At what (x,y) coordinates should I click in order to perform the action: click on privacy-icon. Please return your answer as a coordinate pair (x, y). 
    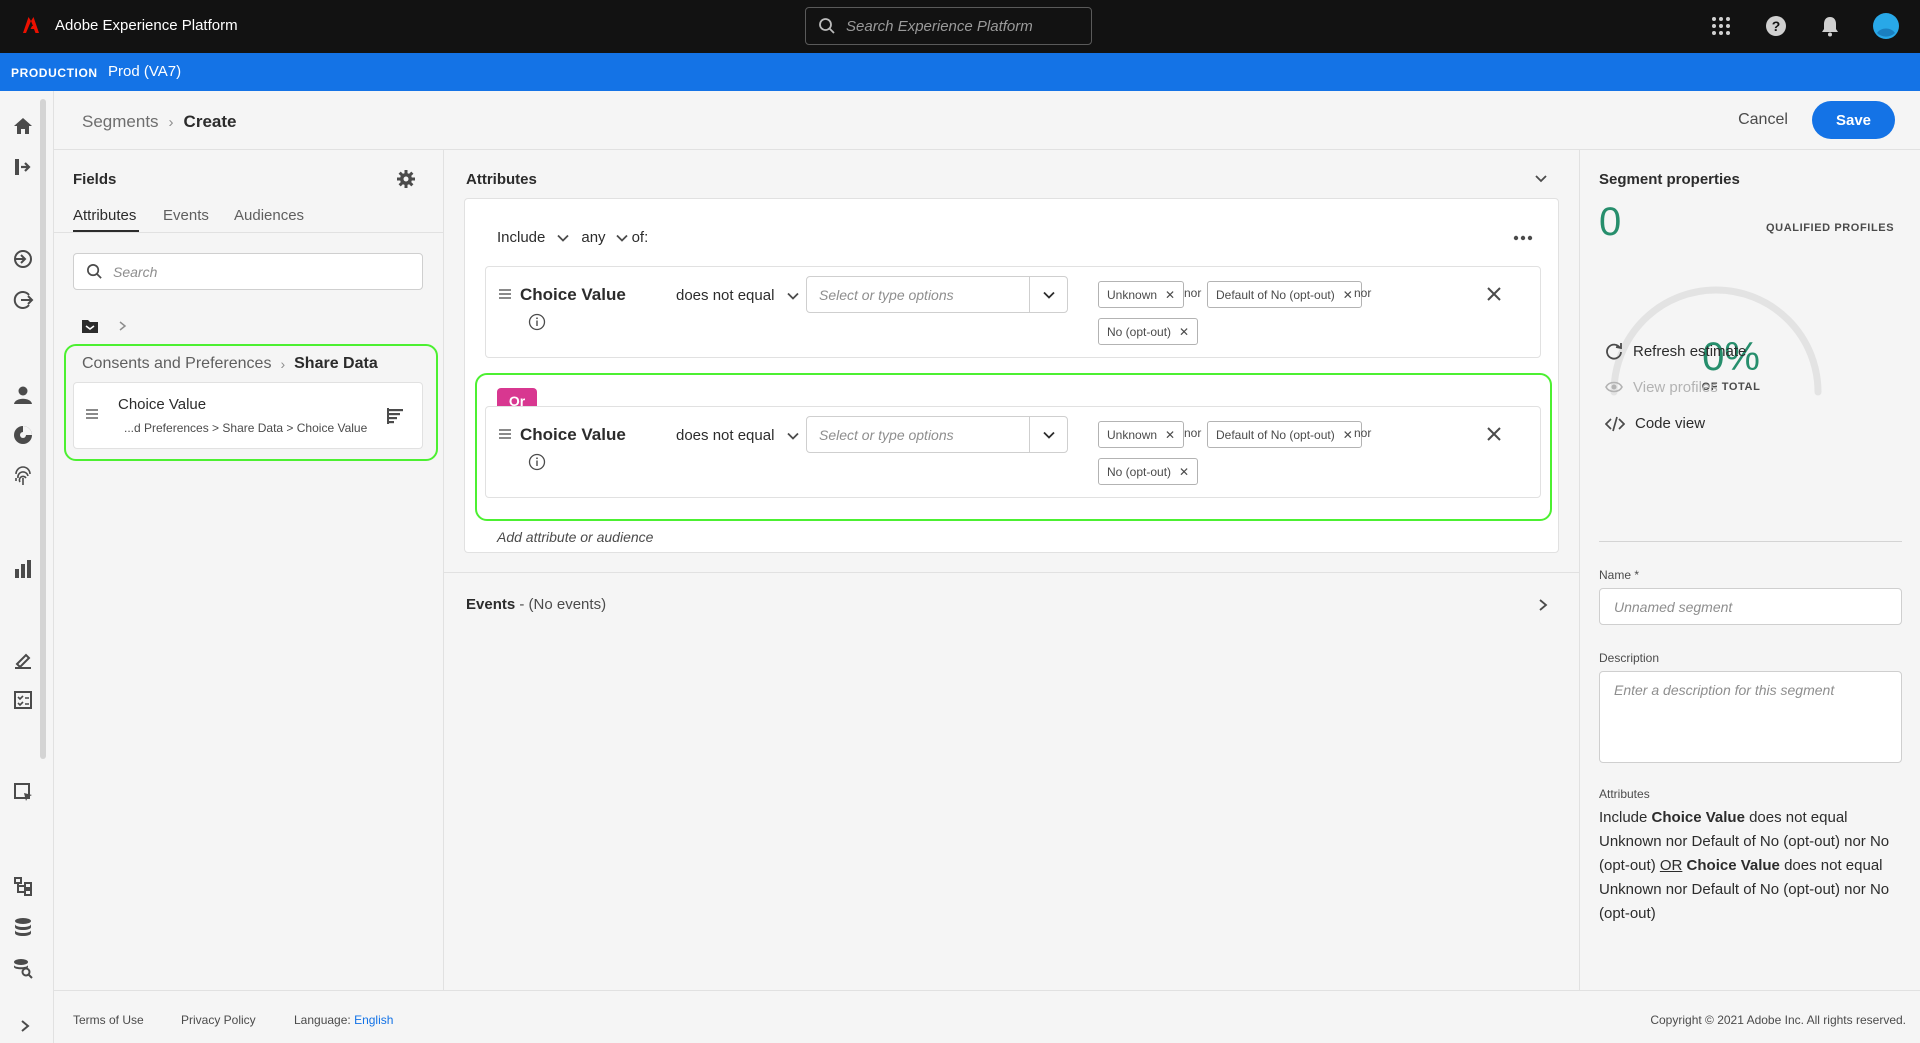
    Looking at the image, I should click on (23, 569).